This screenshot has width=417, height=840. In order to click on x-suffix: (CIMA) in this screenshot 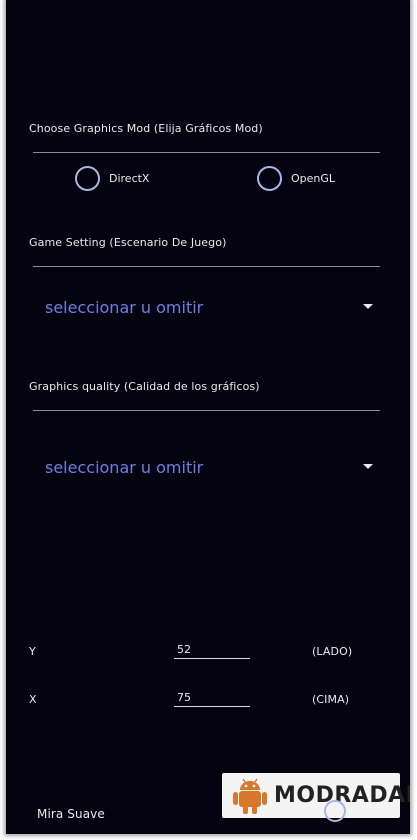, I will do `click(331, 699)`.